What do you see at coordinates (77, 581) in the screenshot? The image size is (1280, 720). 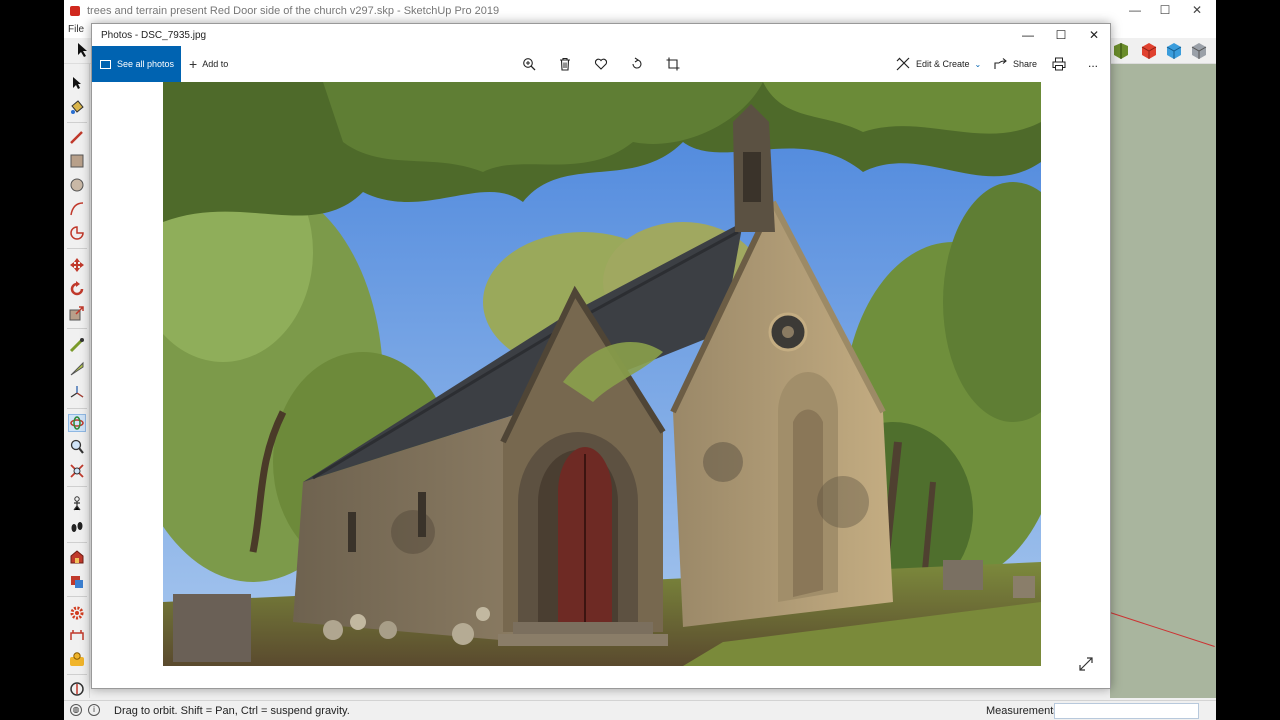 I see `extension-warehouse-icon` at bounding box center [77, 581].